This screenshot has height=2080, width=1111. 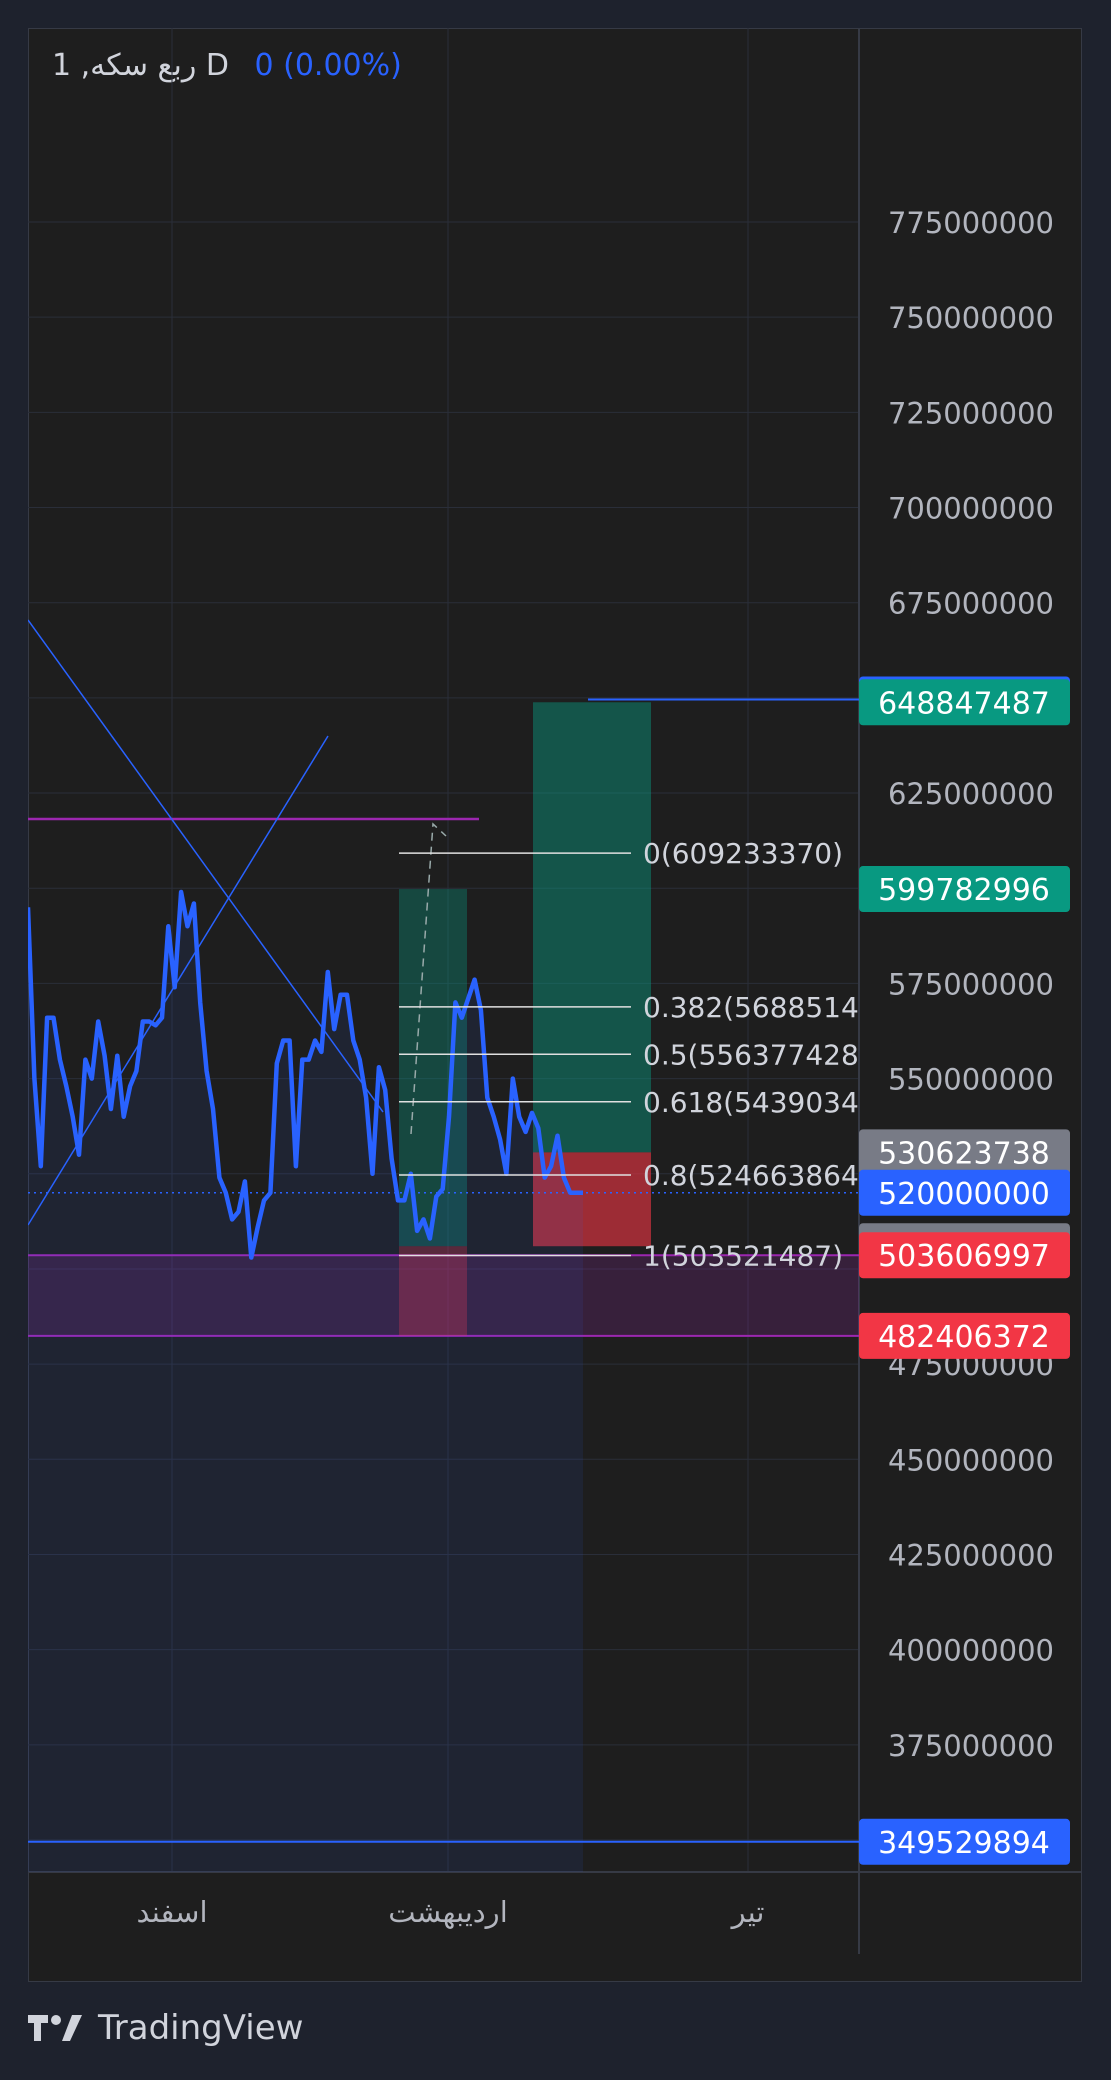 I want to click on fib-level-label: 1(503521487), so click(x=743, y=1256).